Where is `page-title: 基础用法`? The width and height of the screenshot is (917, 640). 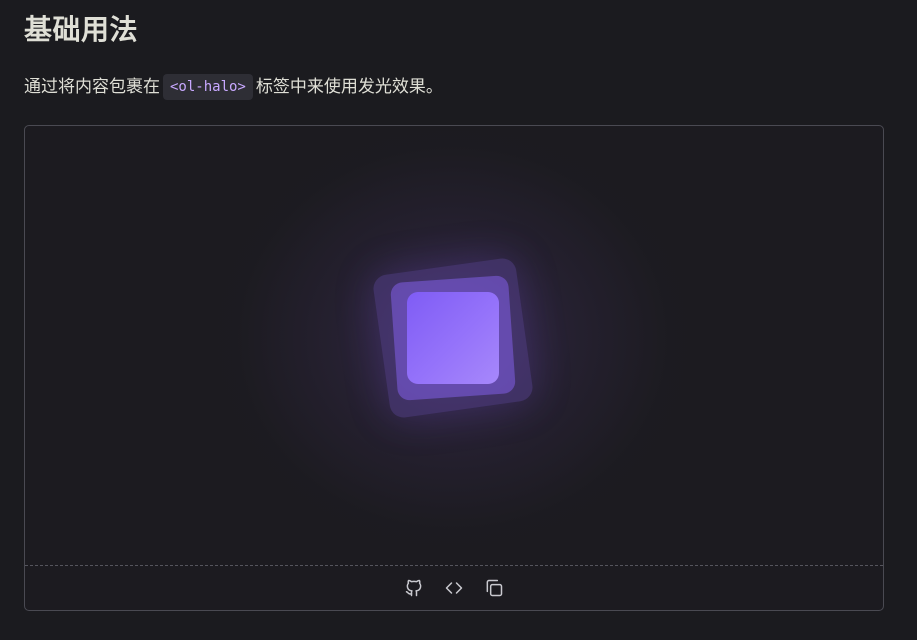
page-title: 基础用法 is located at coordinates (81, 29).